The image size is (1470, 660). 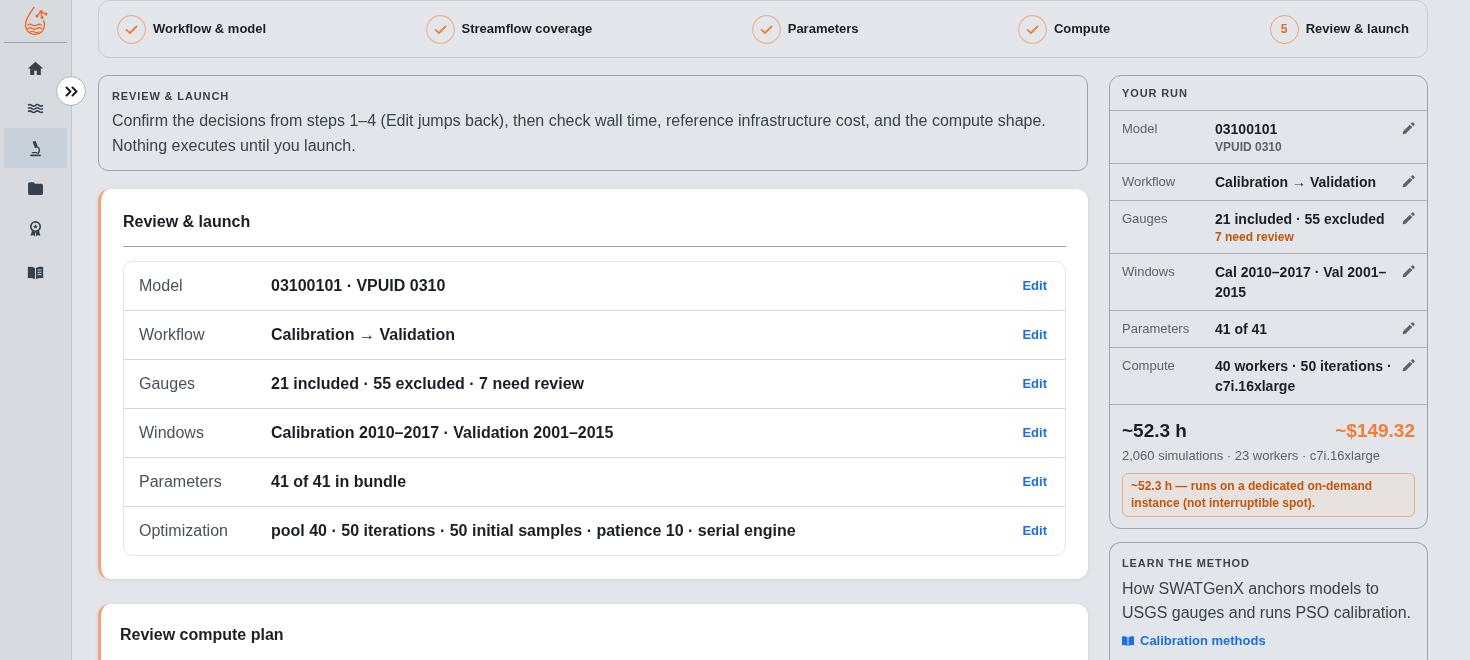 What do you see at coordinates (35, 68) in the screenshot?
I see `home-icon` at bounding box center [35, 68].